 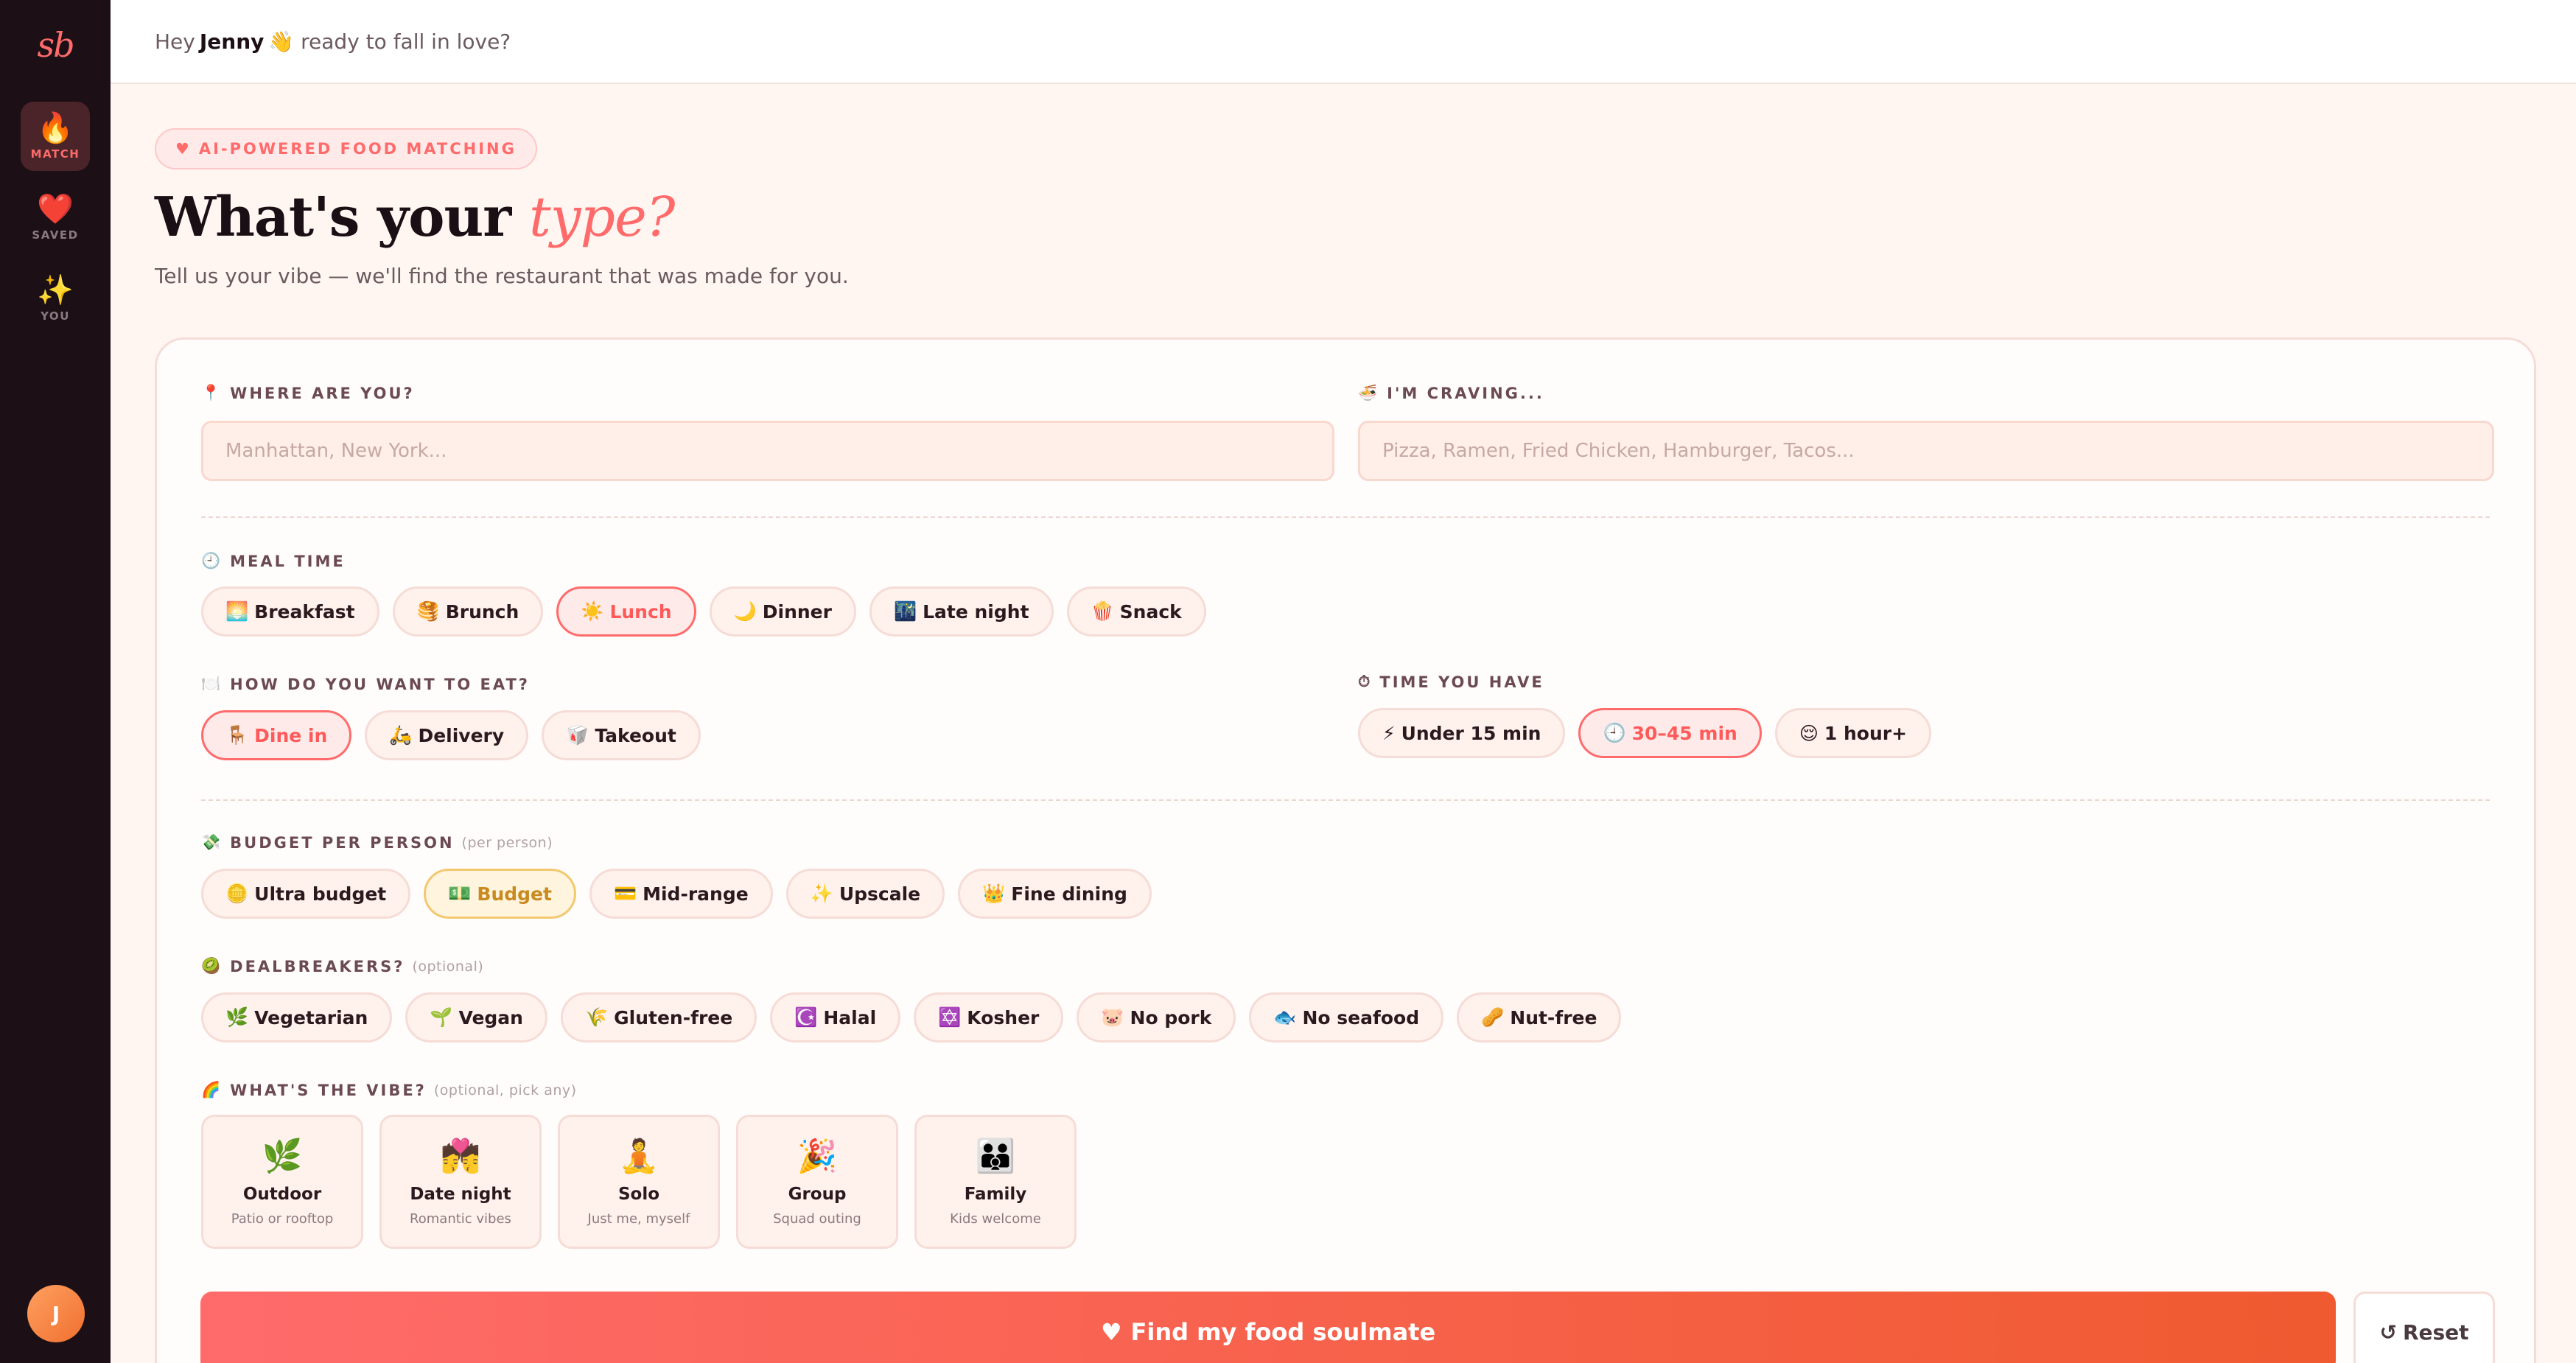 What do you see at coordinates (461, 735) in the screenshot?
I see `chip-label: Delivery` at bounding box center [461, 735].